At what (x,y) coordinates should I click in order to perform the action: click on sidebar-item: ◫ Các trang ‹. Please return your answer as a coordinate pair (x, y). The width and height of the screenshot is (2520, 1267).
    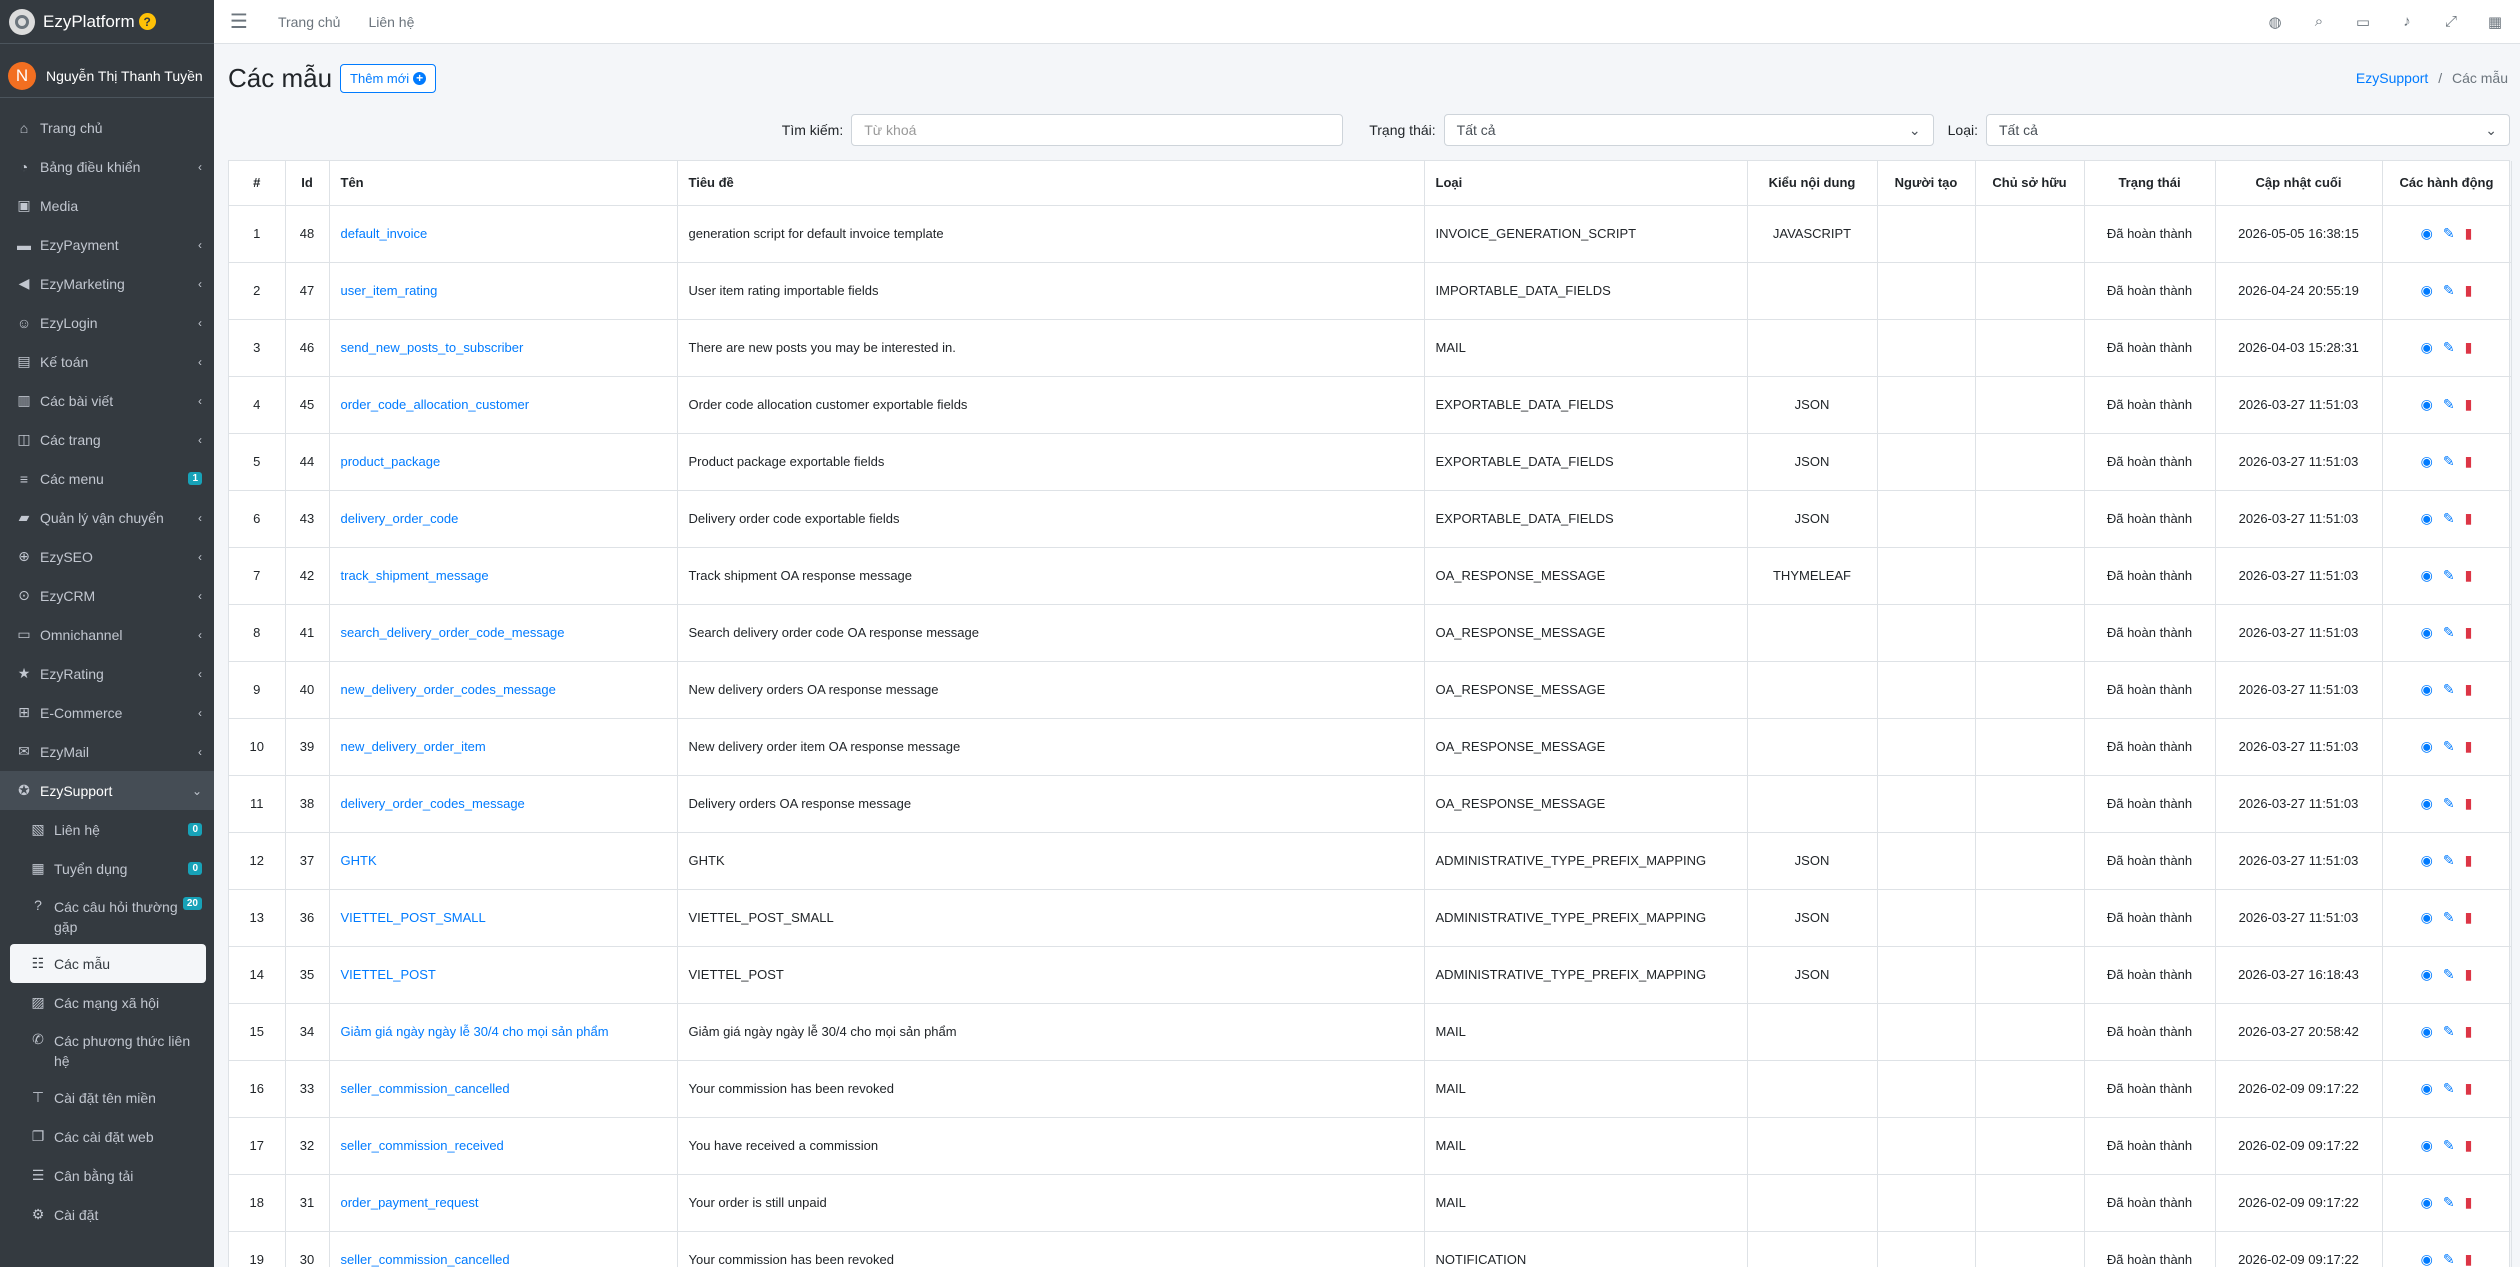
    Looking at the image, I should click on (107, 439).